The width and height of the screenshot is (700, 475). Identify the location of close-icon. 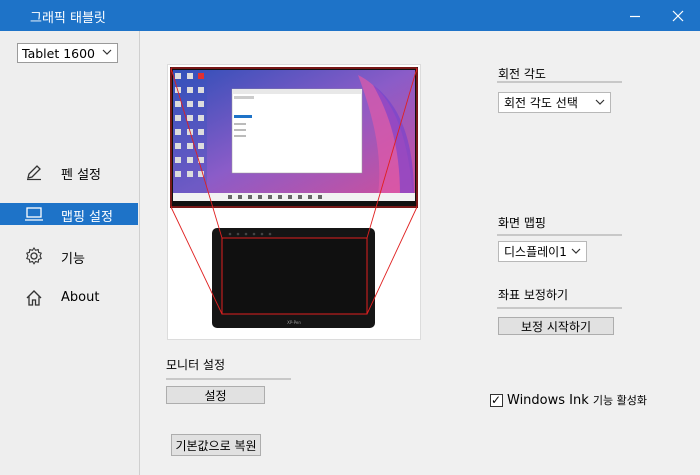
(678, 15).